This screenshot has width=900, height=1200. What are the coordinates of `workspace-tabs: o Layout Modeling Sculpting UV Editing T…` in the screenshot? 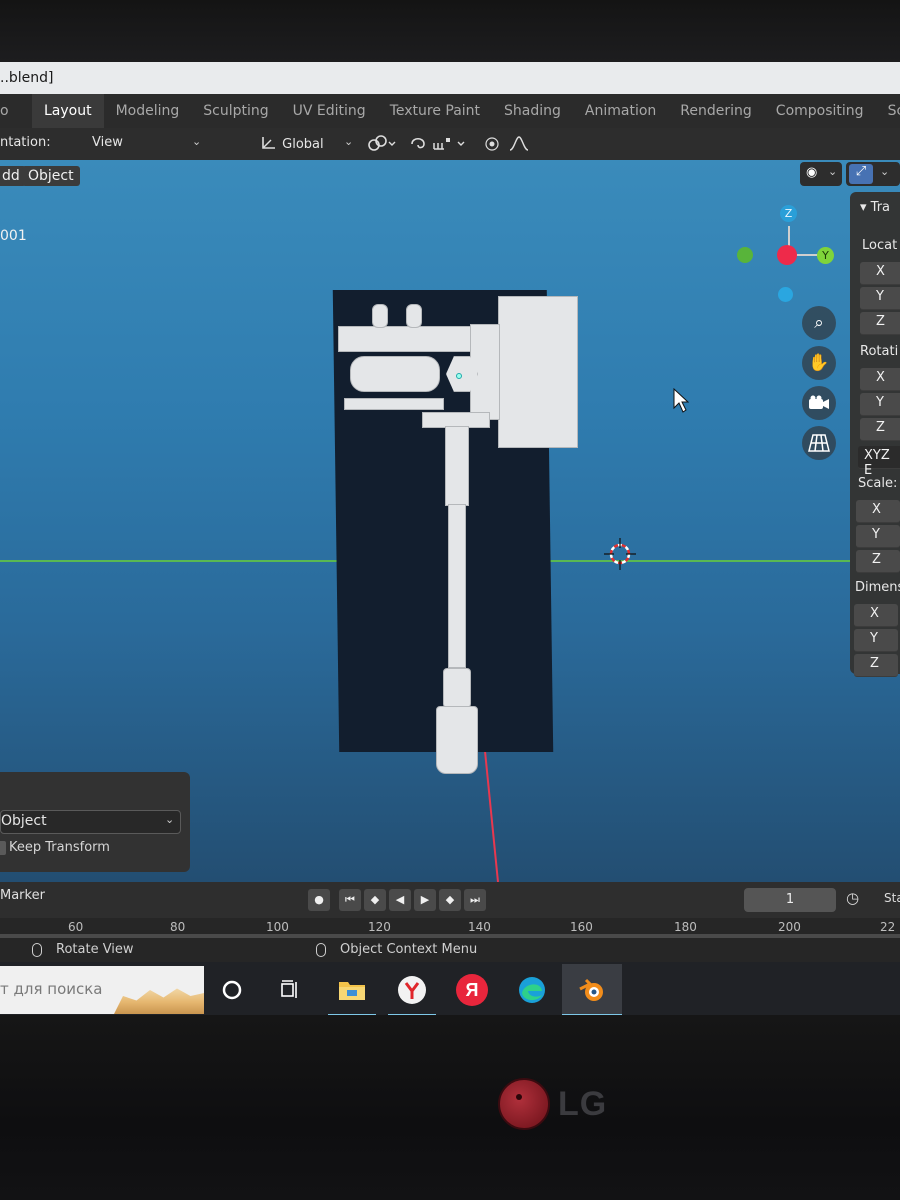 It's located at (450, 111).